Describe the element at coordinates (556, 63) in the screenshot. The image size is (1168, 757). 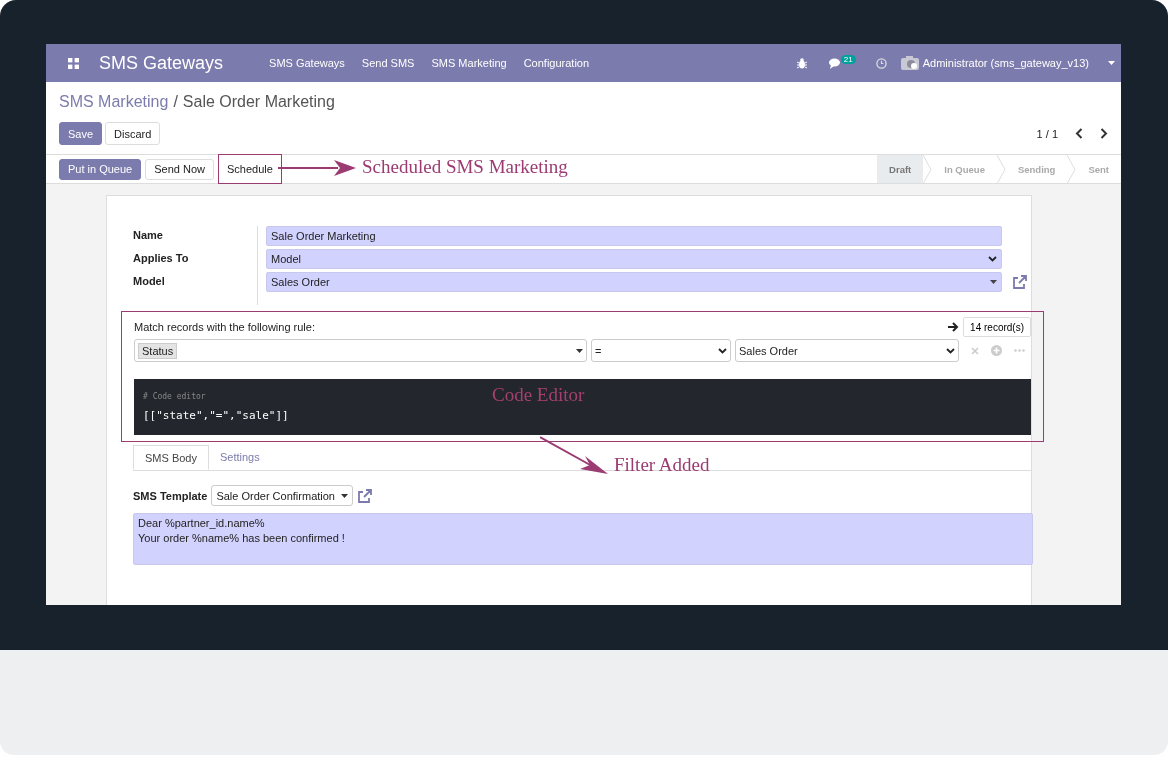
I see `menu-item: Configuration` at that location.